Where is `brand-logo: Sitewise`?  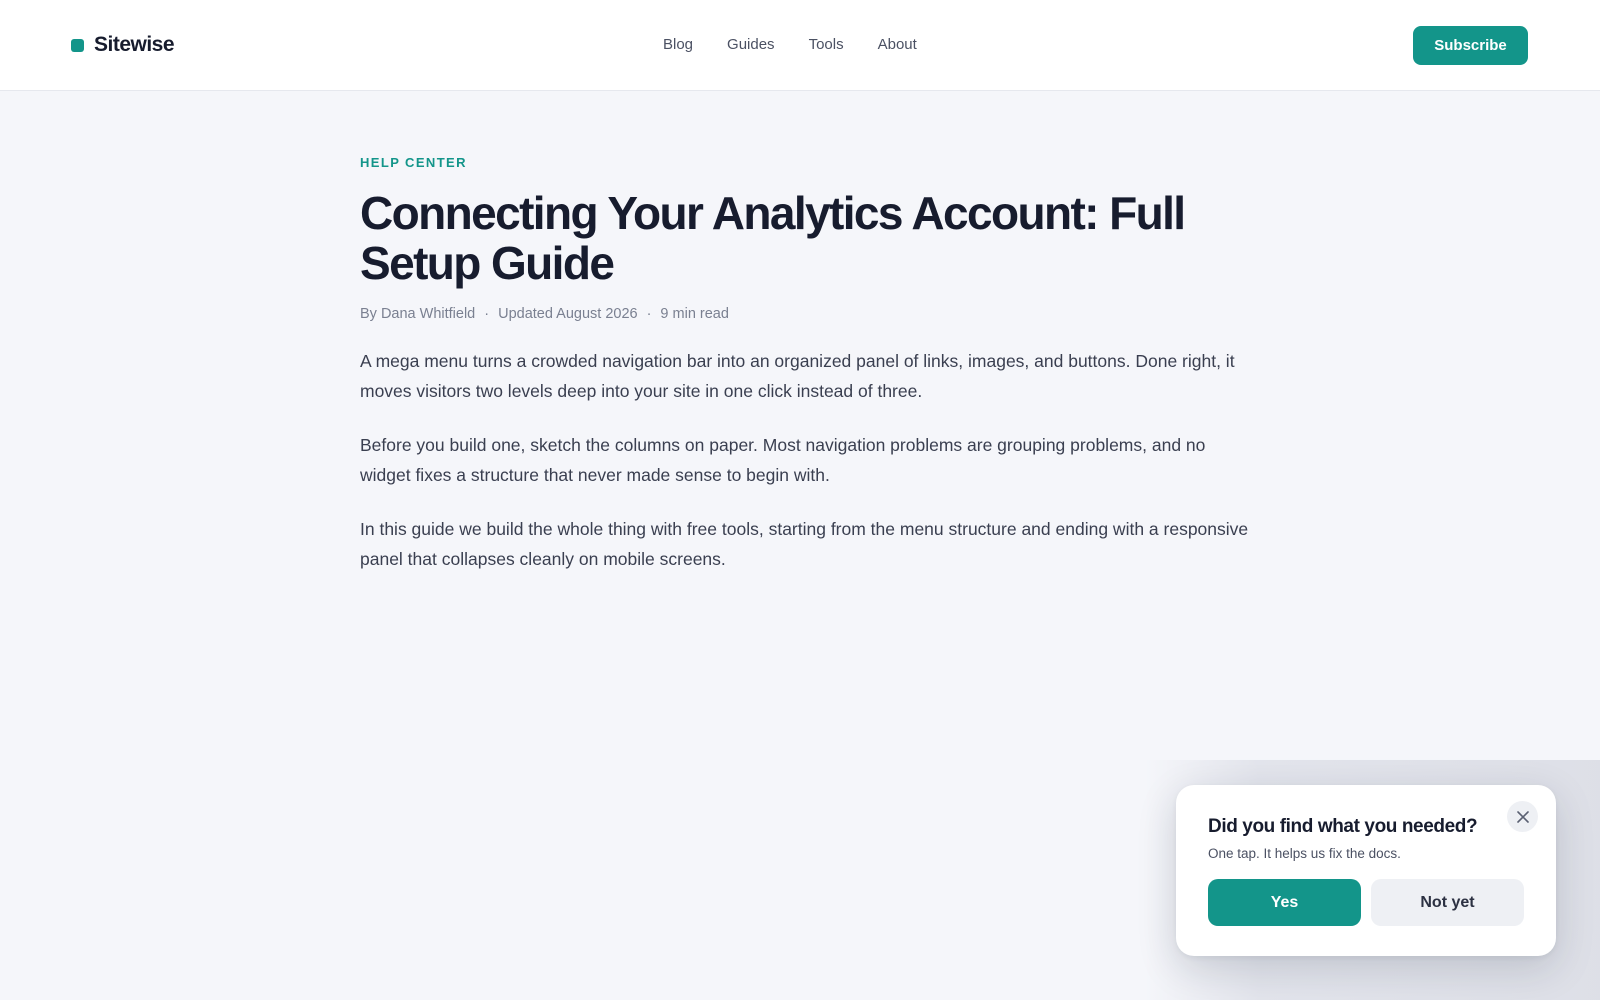 brand-logo: Sitewise is located at coordinates (123, 45).